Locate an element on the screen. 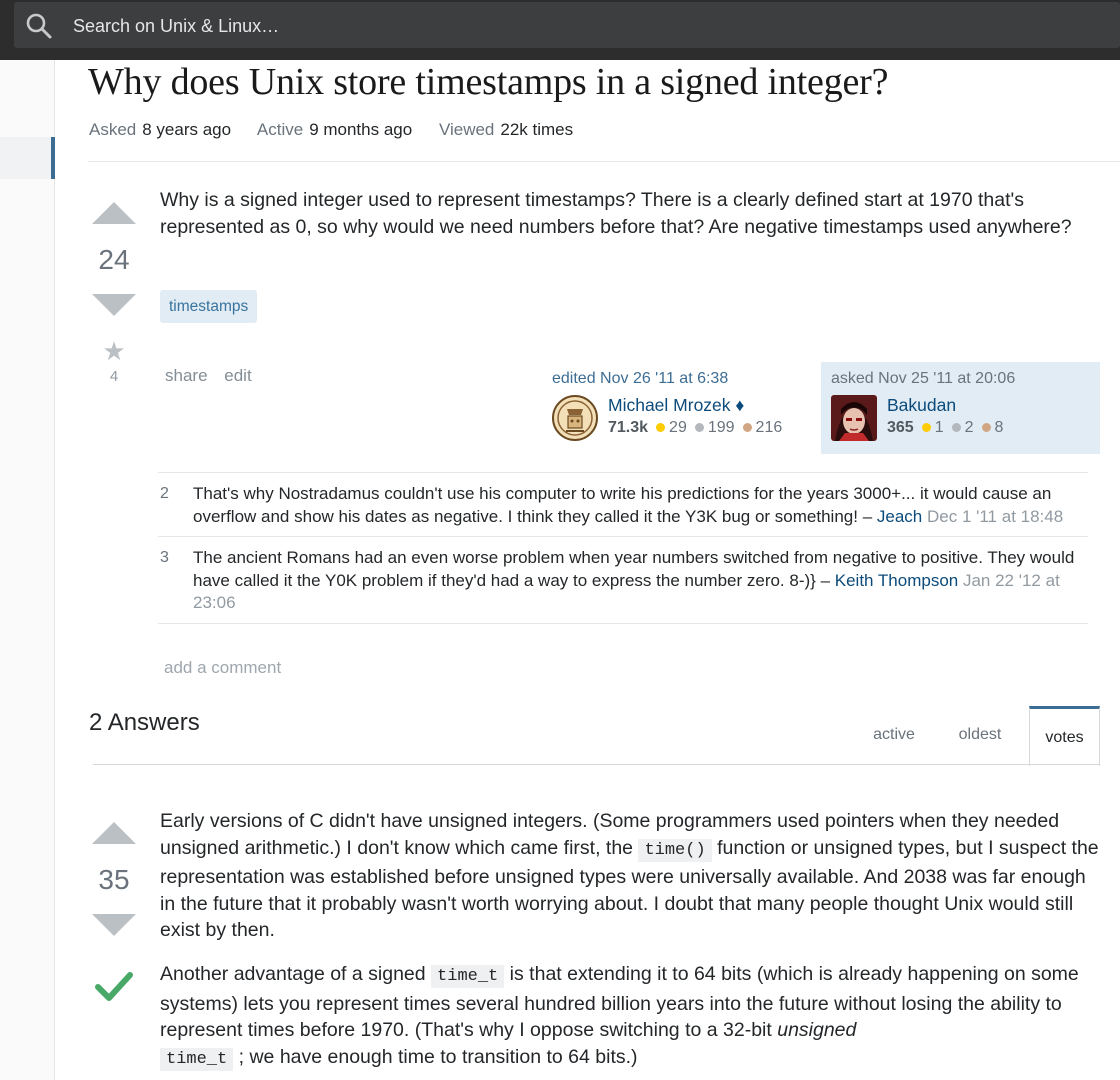 The width and height of the screenshot is (1120, 1080). comment-date: Dec 1 '11 at 18:48 is located at coordinates (995, 516).